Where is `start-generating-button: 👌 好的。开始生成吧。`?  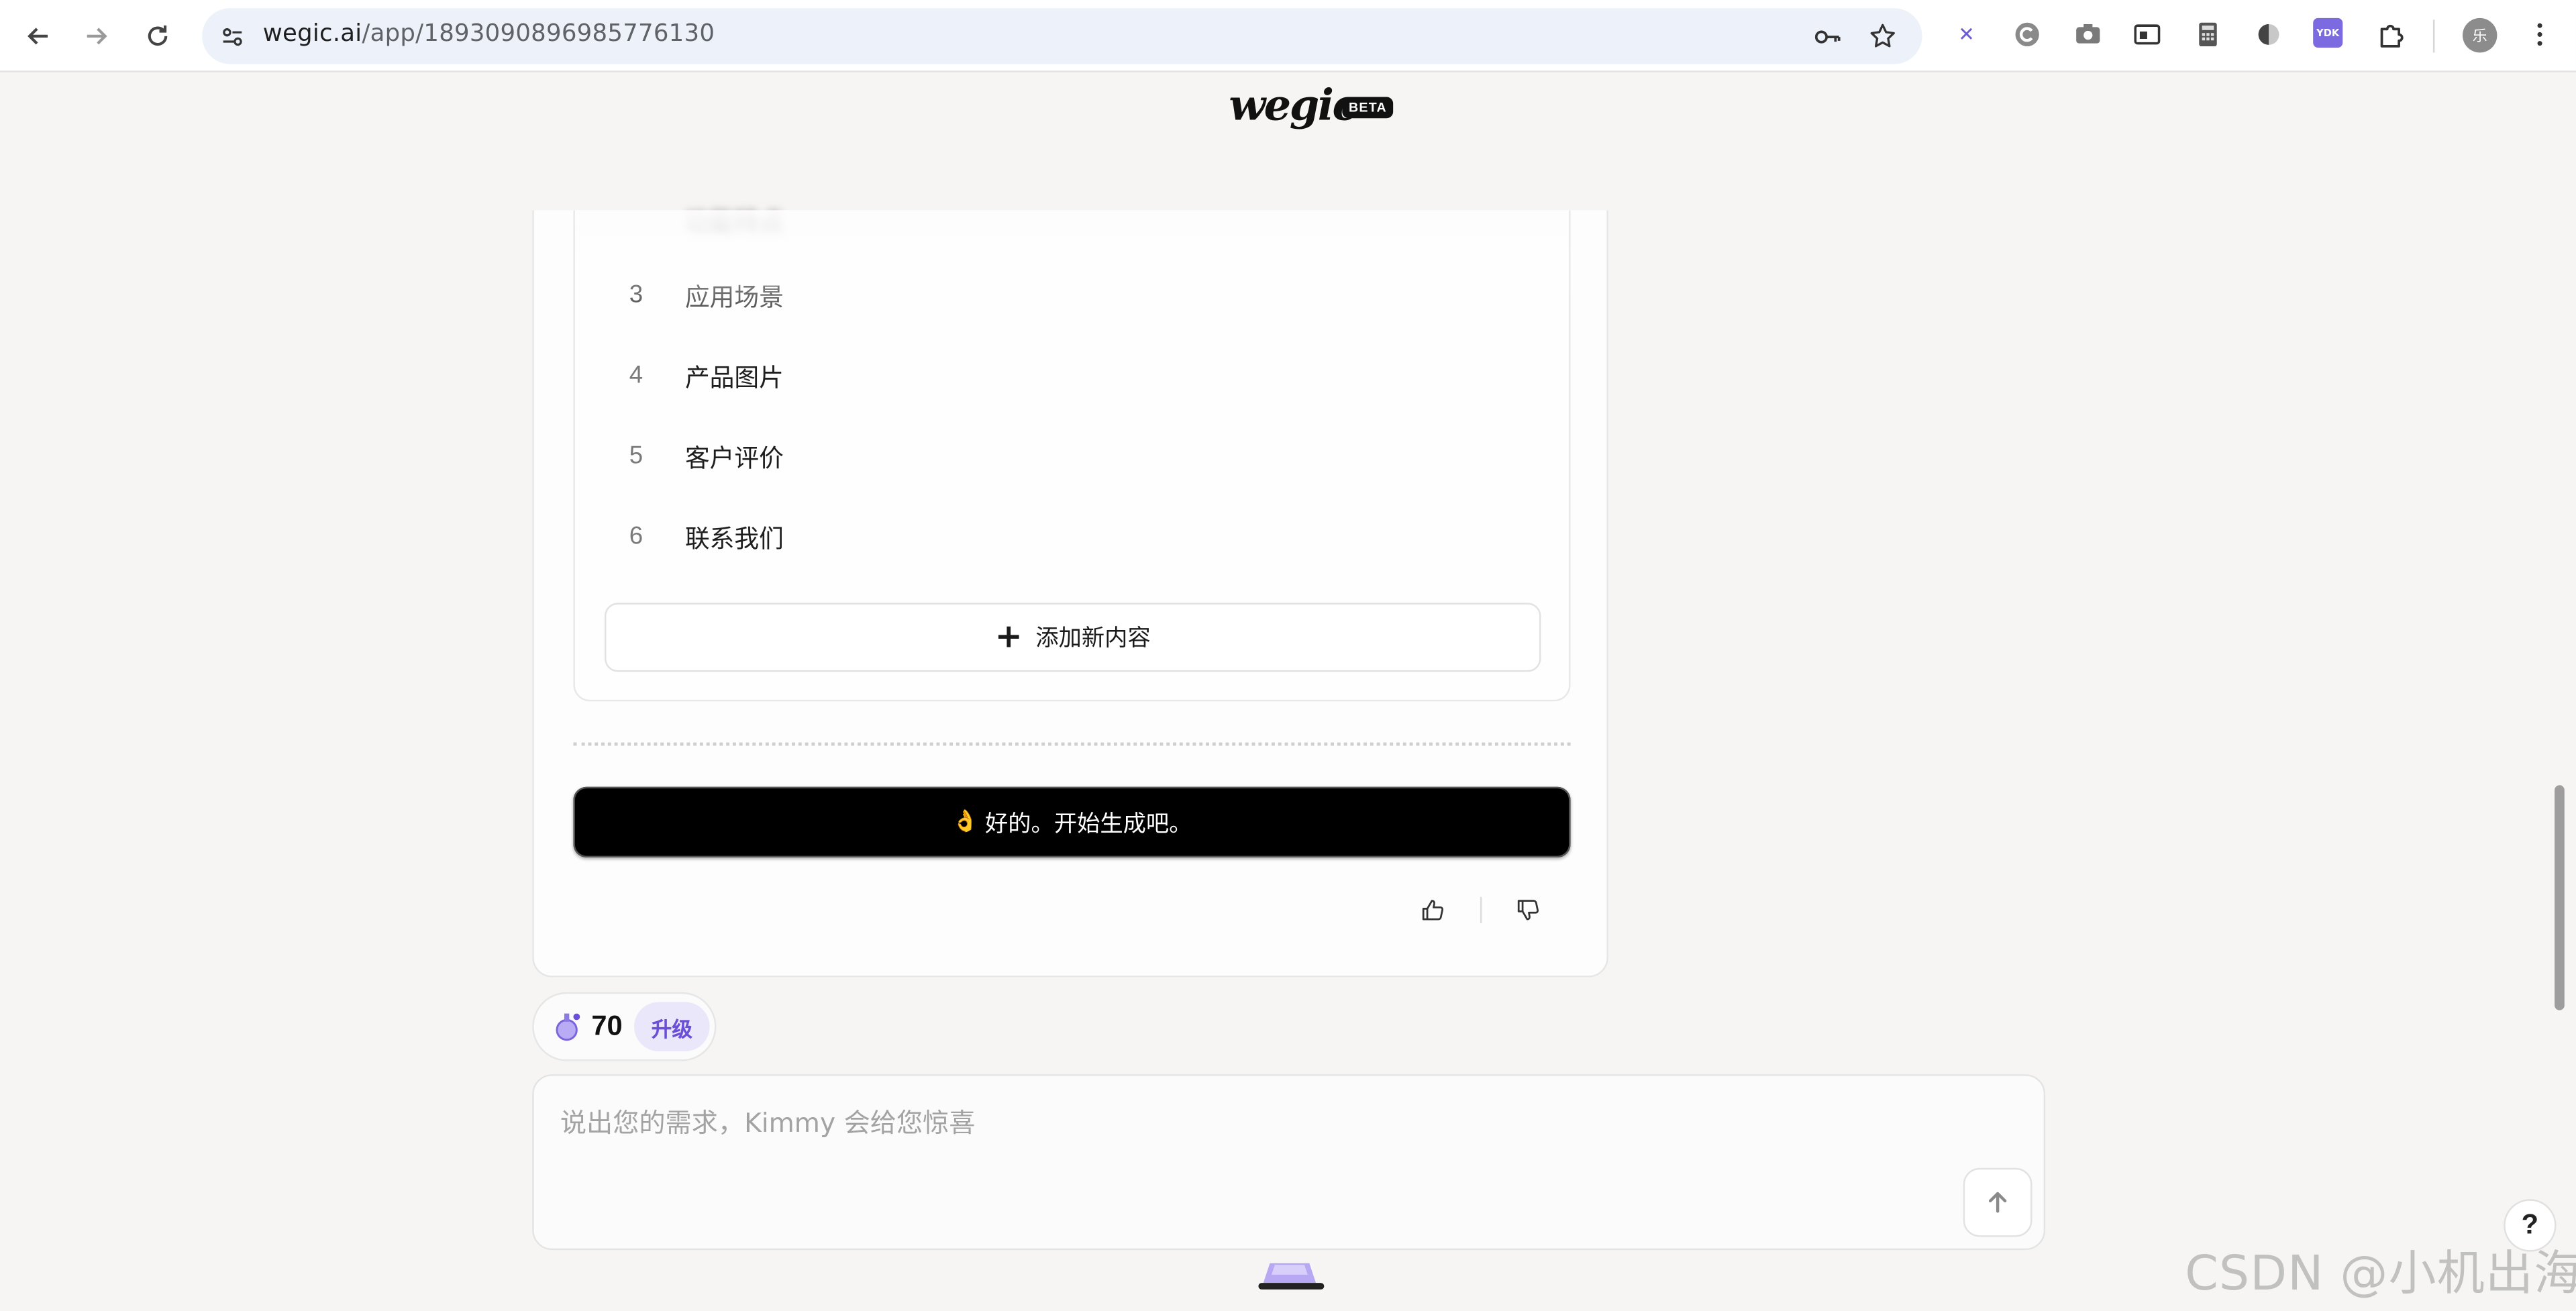
start-generating-button: 👌 好的。开始生成吧。 is located at coordinates (1072, 822).